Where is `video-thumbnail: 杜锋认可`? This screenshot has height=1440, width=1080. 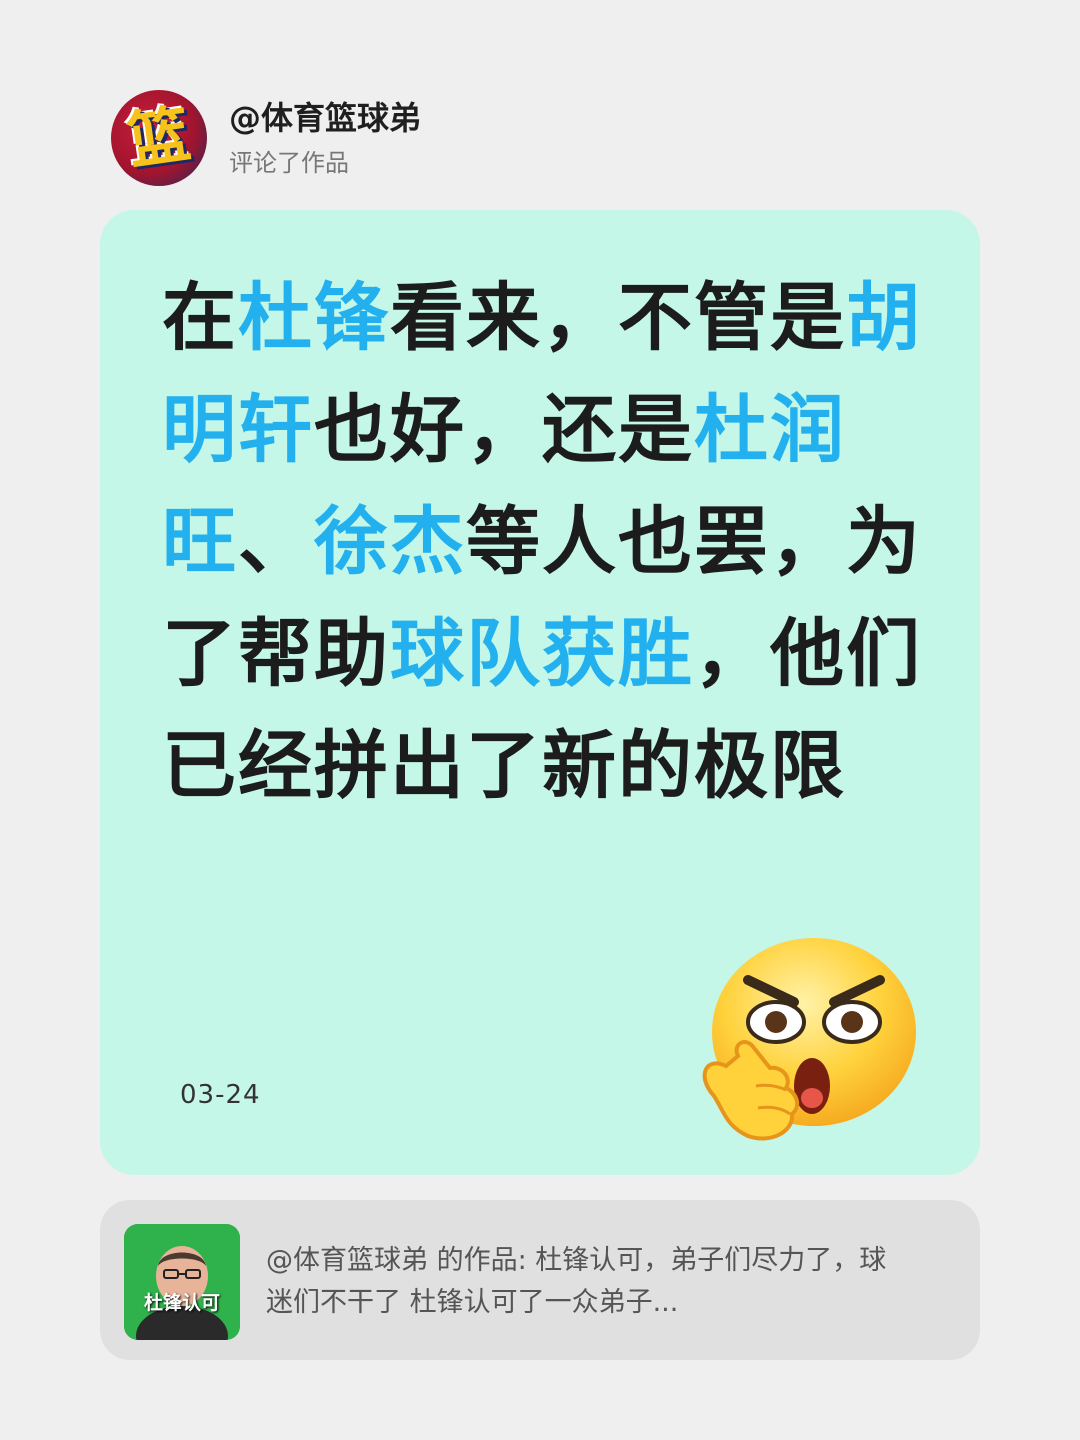 video-thumbnail: 杜锋认可 is located at coordinates (182, 1282).